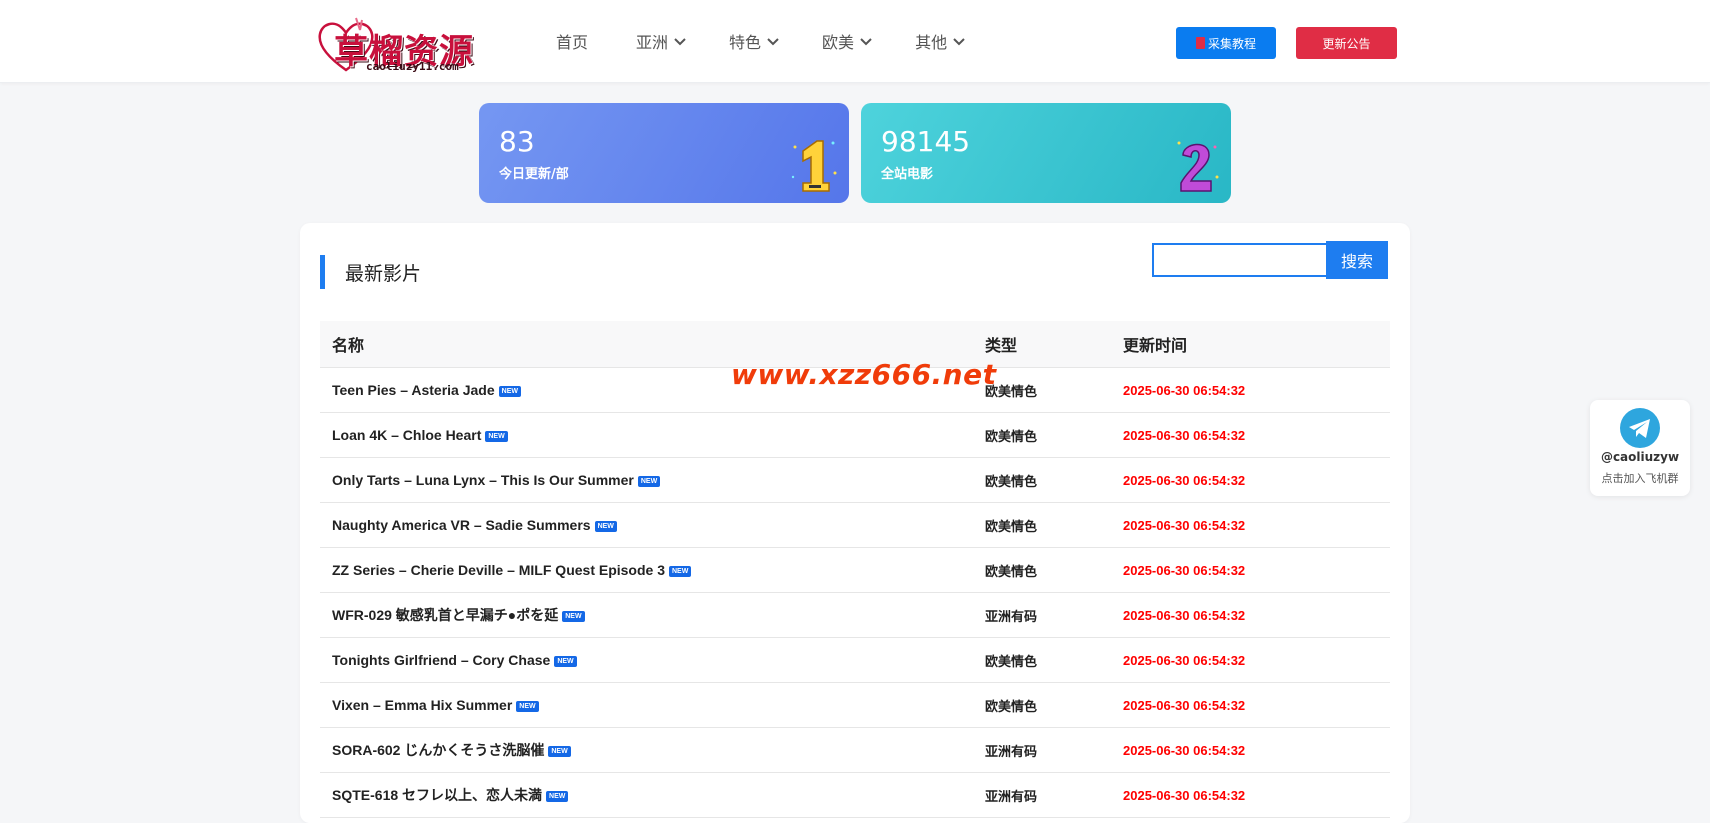  I want to click on stat-total-value: 98145, so click(926, 141).